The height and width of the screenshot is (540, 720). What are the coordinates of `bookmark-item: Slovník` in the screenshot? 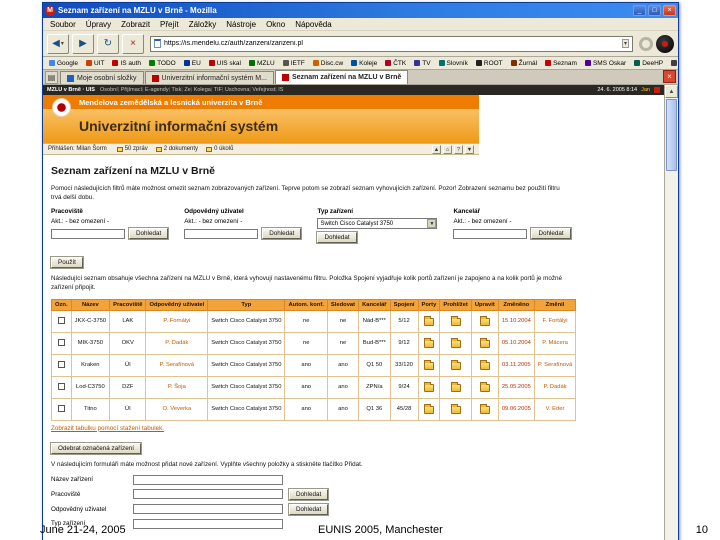 It's located at (453, 63).